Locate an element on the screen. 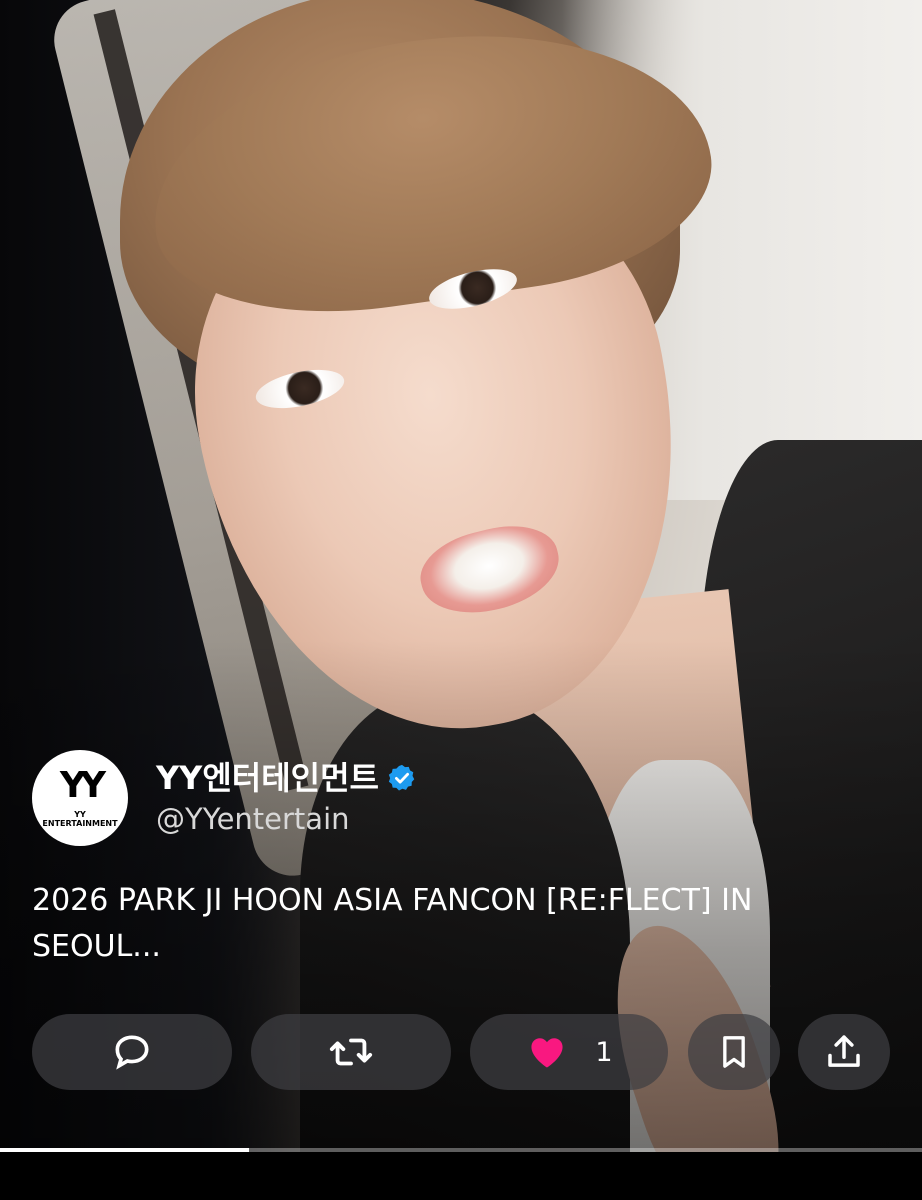  display-name-row: YY엔터테인먼트 is located at coordinates (286, 778).